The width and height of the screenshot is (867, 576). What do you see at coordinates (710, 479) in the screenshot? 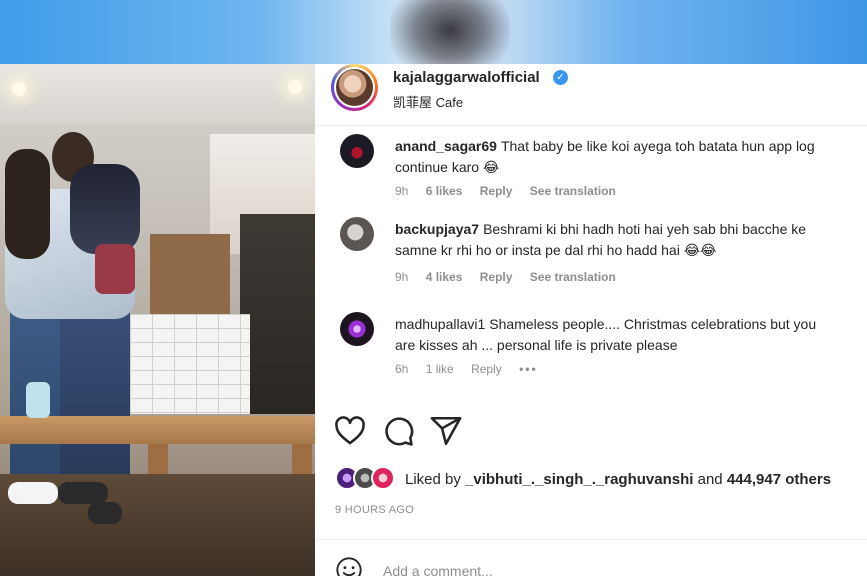
I see `likes-connector: and` at bounding box center [710, 479].